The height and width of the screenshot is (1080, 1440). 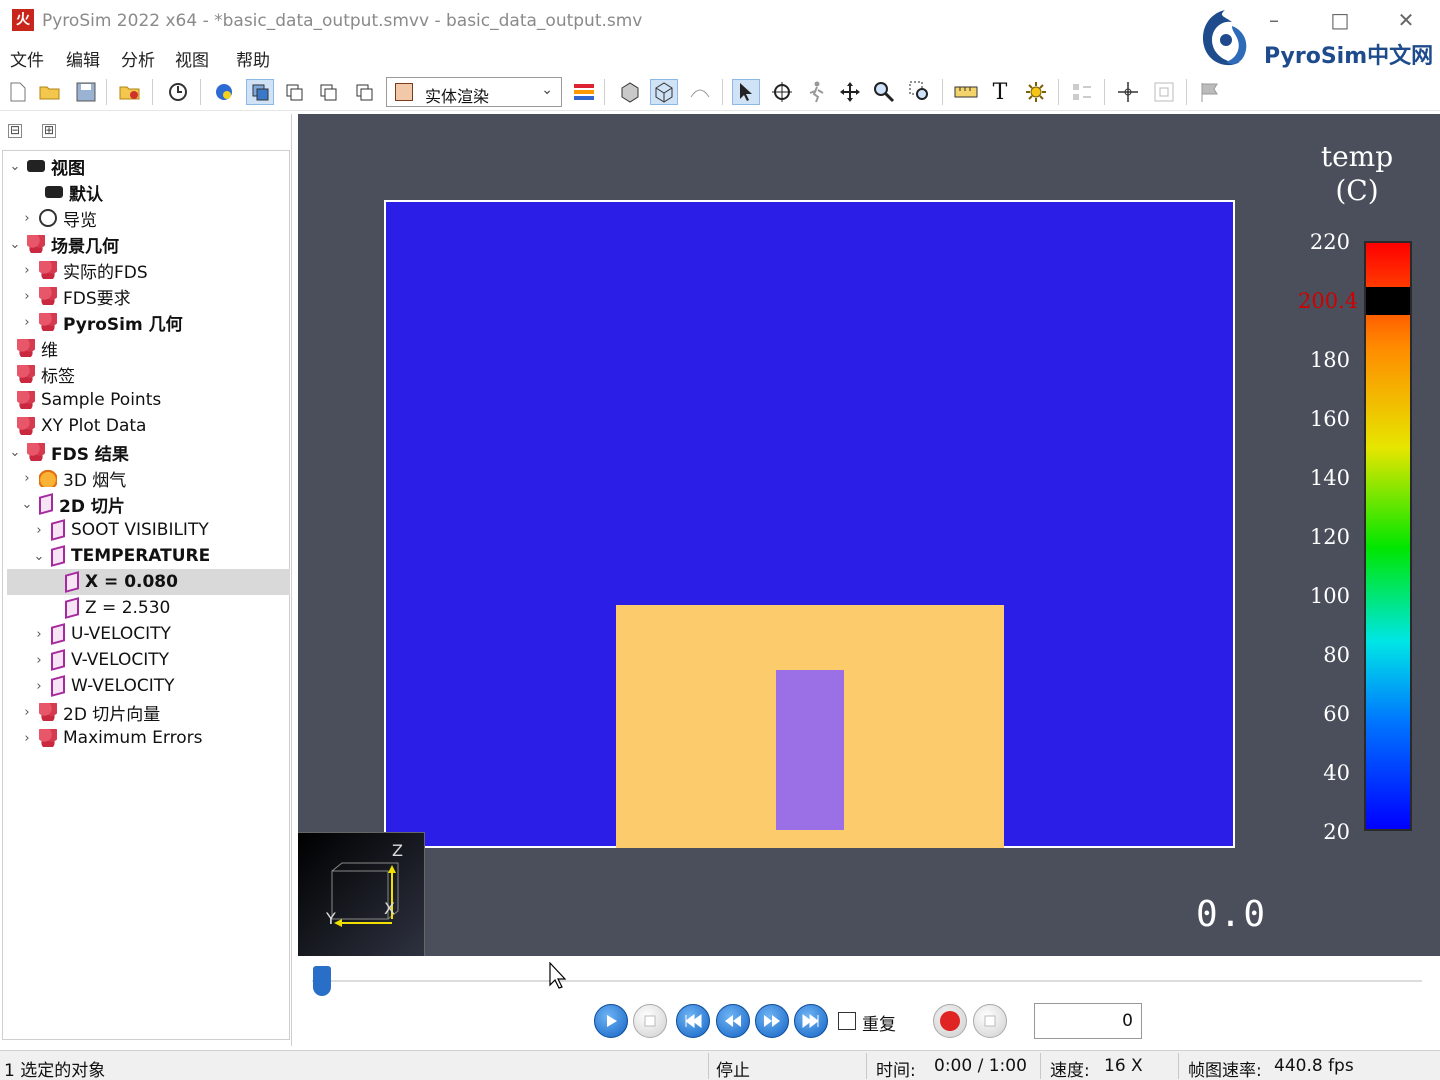 What do you see at coordinates (89, 712) in the screenshot?
I see `tree-node-2d-slice-vectors: › 2D 切片向量` at bounding box center [89, 712].